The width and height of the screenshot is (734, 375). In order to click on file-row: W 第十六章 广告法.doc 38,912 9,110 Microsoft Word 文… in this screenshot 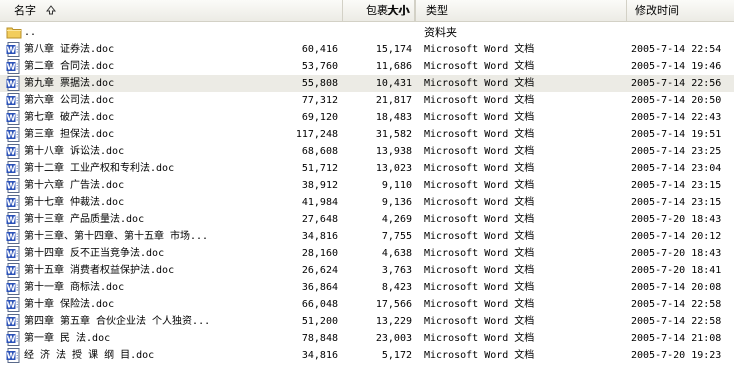, I will do `click(367, 185)`.